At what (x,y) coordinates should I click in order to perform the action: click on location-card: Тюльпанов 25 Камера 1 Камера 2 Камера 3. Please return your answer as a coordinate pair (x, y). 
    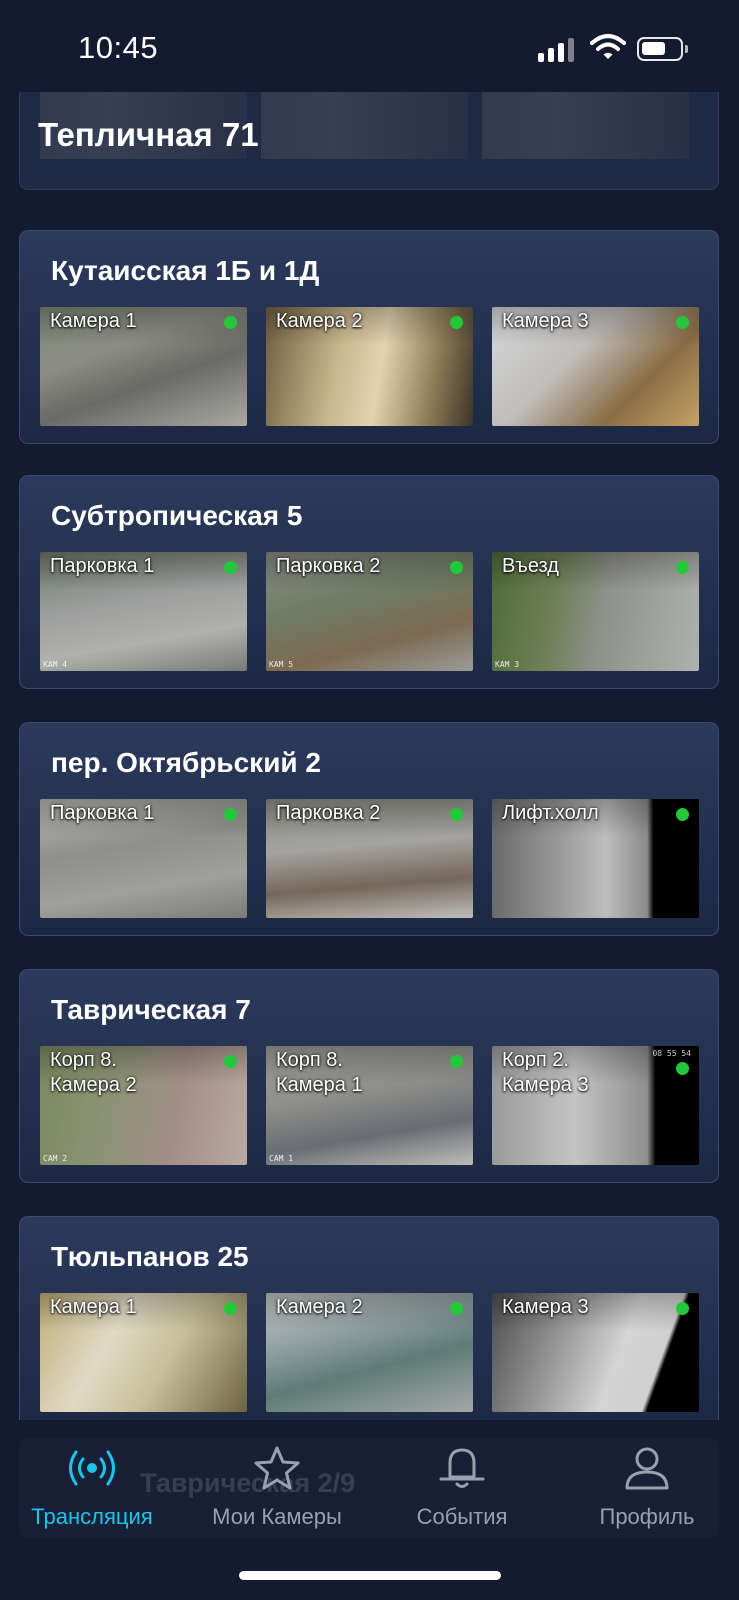
    Looking at the image, I should click on (369, 1318).